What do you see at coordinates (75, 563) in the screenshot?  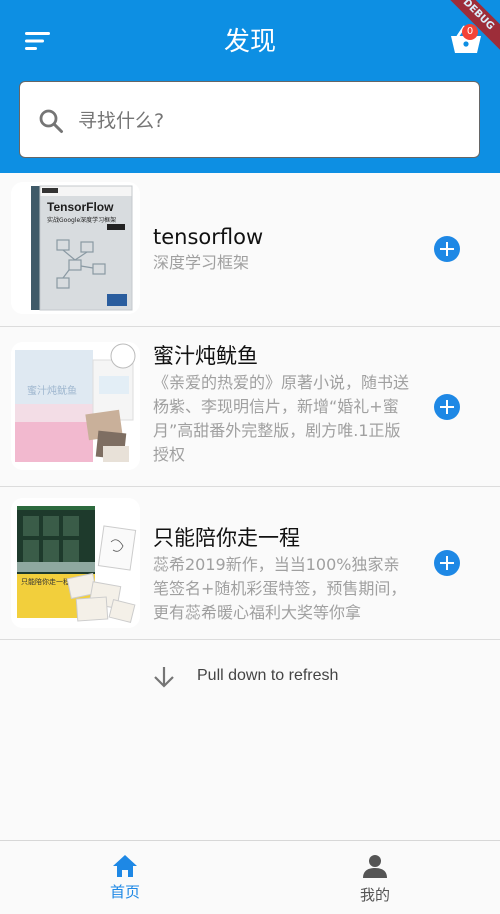 I see `book-cover-image: 只能陪你走一程` at bounding box center [75, 563].